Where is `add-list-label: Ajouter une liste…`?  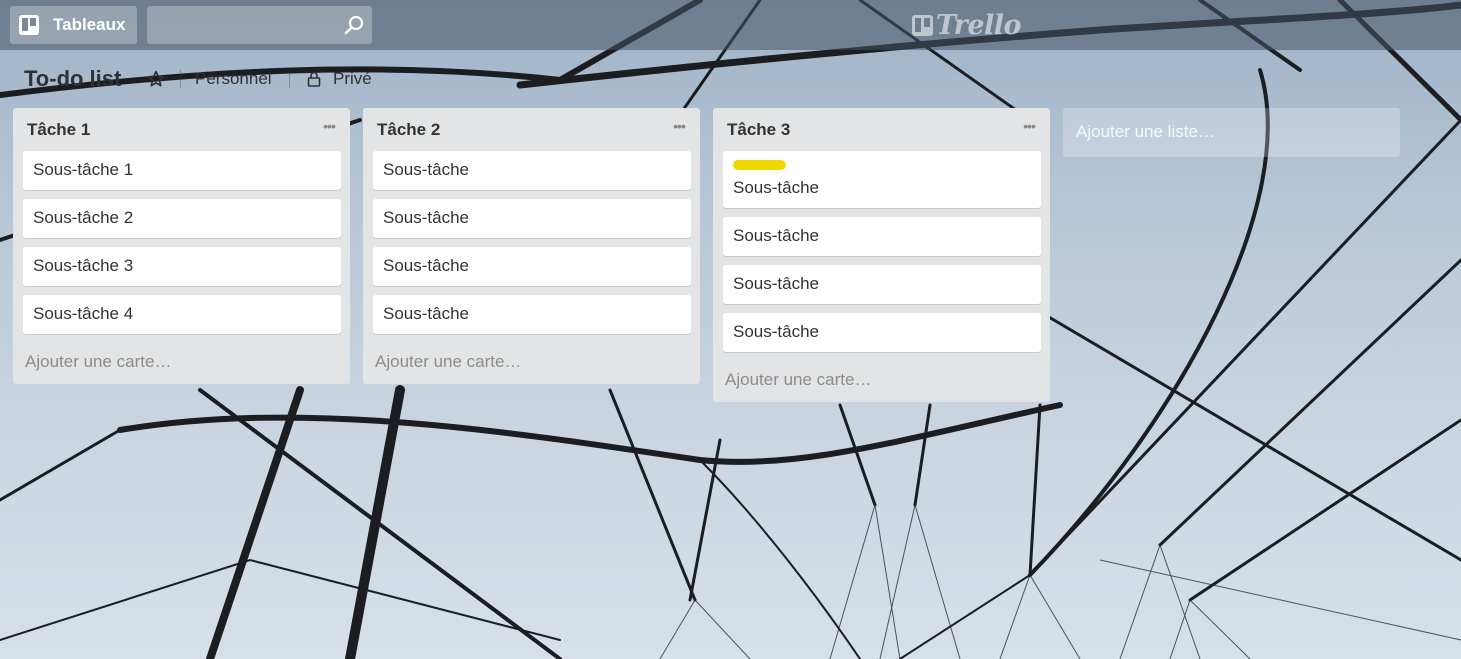 add-list-label: Ajouter une liste… is located at coordinates (1145, 131).